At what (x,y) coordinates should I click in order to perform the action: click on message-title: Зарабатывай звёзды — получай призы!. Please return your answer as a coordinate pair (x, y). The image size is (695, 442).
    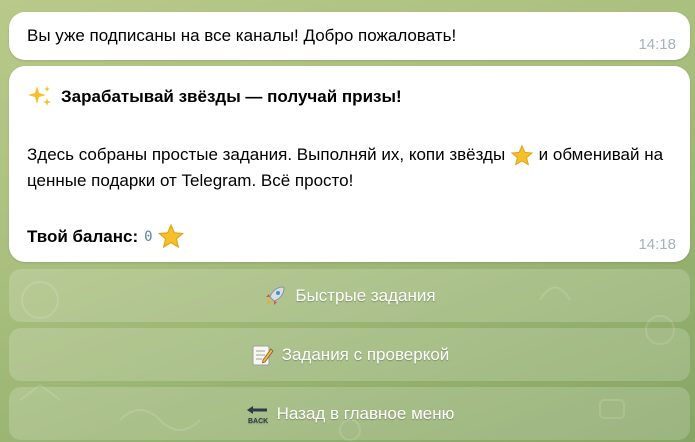
    Looking at the image, I should click on (214, 97).